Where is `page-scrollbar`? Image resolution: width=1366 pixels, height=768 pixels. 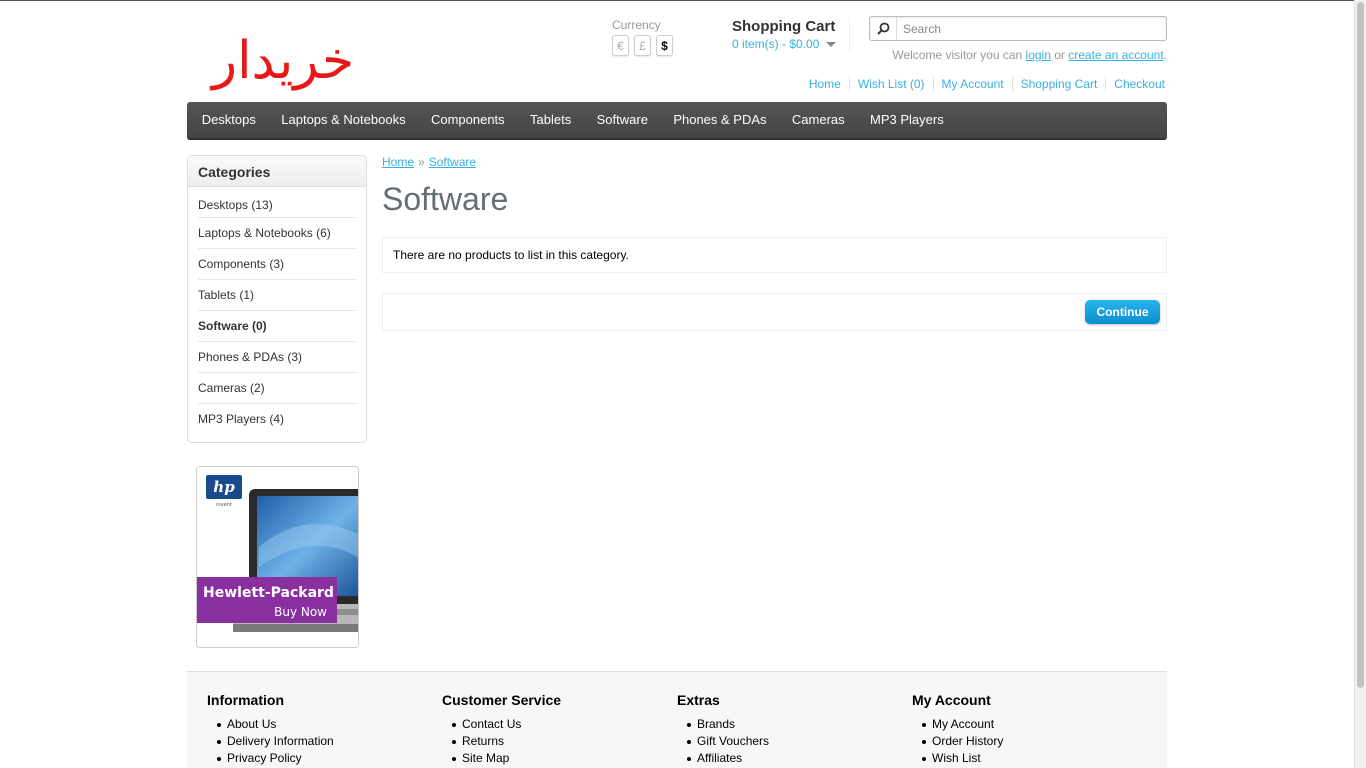 page-scrollbar is located at coordinates (1360, 384).